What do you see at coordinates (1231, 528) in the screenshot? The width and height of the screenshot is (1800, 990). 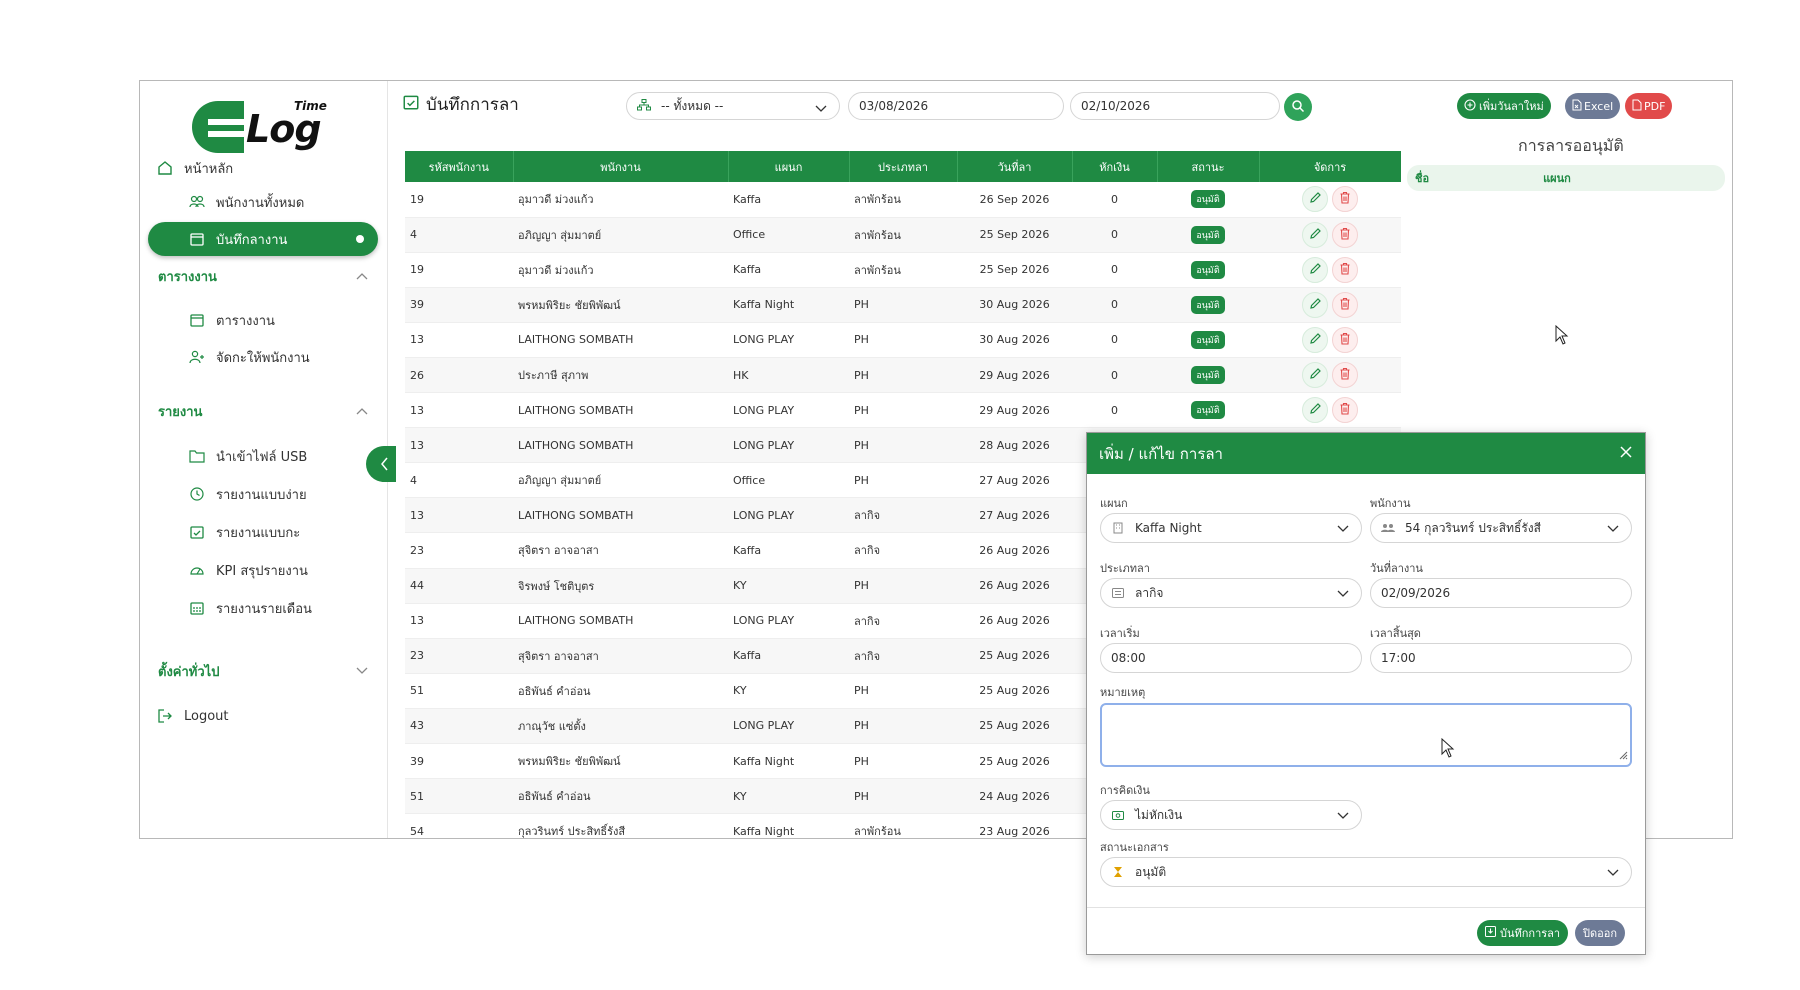 I see `department-select: Kaffa Night` at bounding box center [1231, 528].